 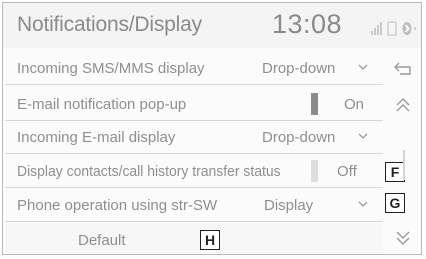 I want to click on setting-label: Incoming E-mail display, so click(x=96, y=137).